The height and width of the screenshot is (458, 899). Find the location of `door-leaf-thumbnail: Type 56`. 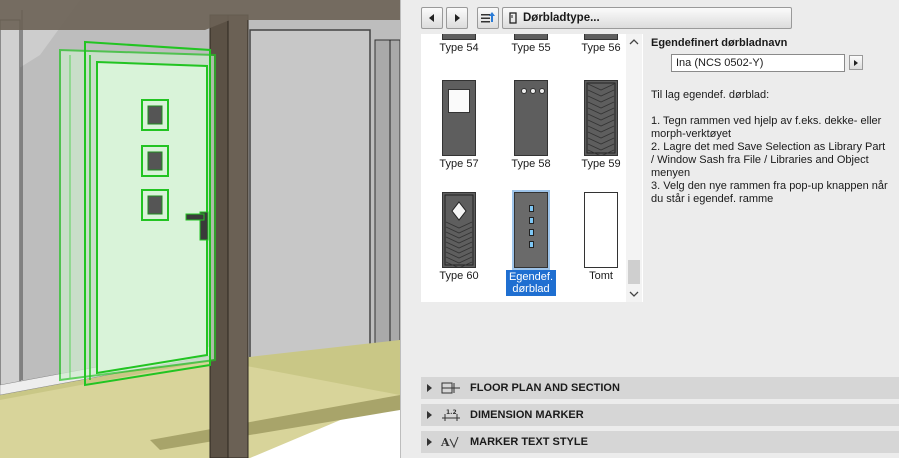

door-leaf-thumbnail: Type 56 is located at coordinates (601, 44).